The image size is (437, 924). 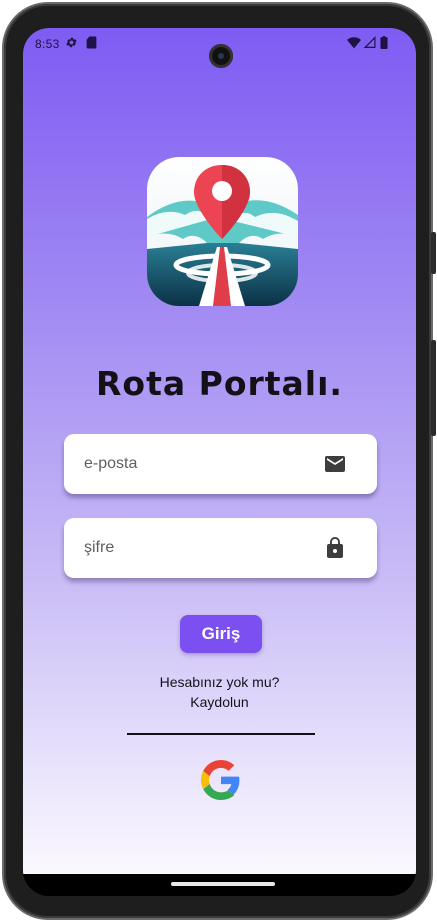 I want to click on email-field, so click(x=220, y=464).